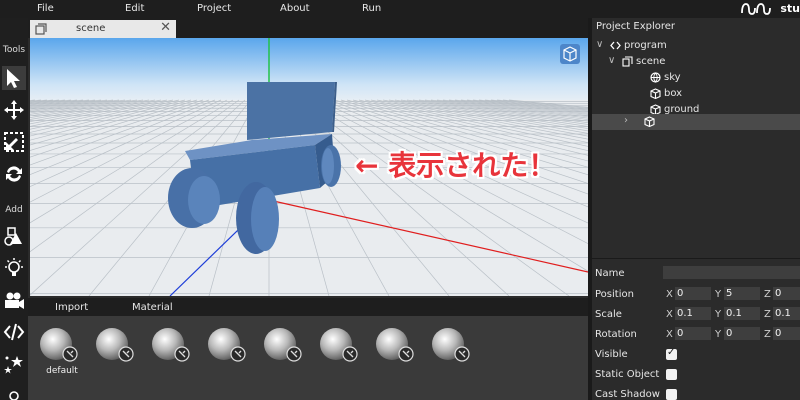 This screenshot has height=400, width=800. Describe the element at coordinates (400, 9) in the screenshot. I see `menu-bar: File Edit Project About Run stu` at that location.